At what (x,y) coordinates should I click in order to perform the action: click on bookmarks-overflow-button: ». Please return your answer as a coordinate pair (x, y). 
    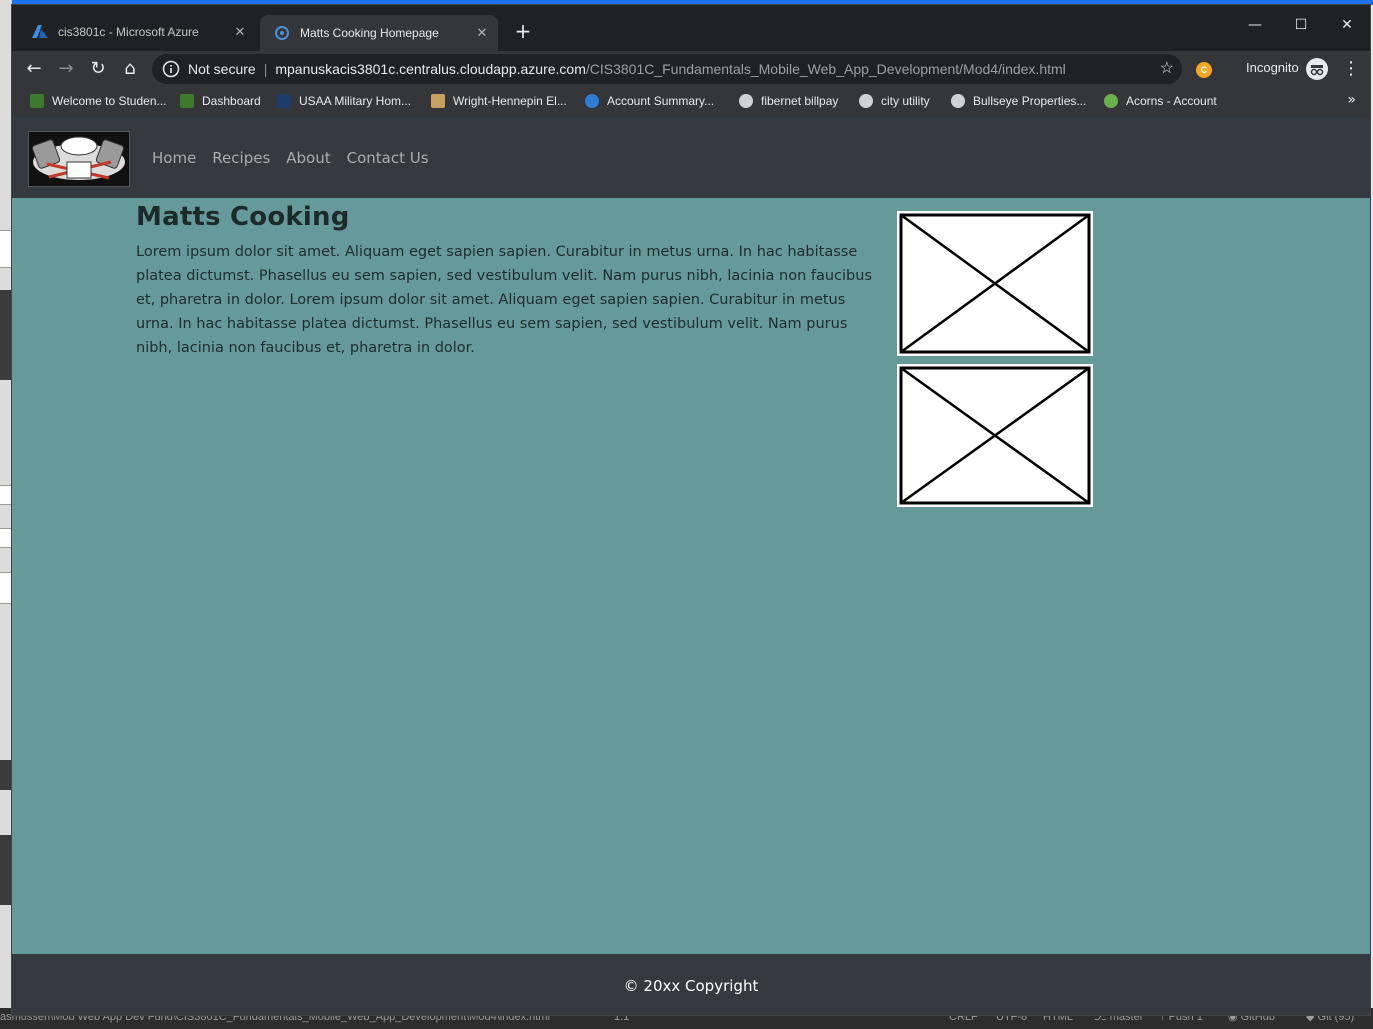
    Looking at the image, I should click on (1351, 100).